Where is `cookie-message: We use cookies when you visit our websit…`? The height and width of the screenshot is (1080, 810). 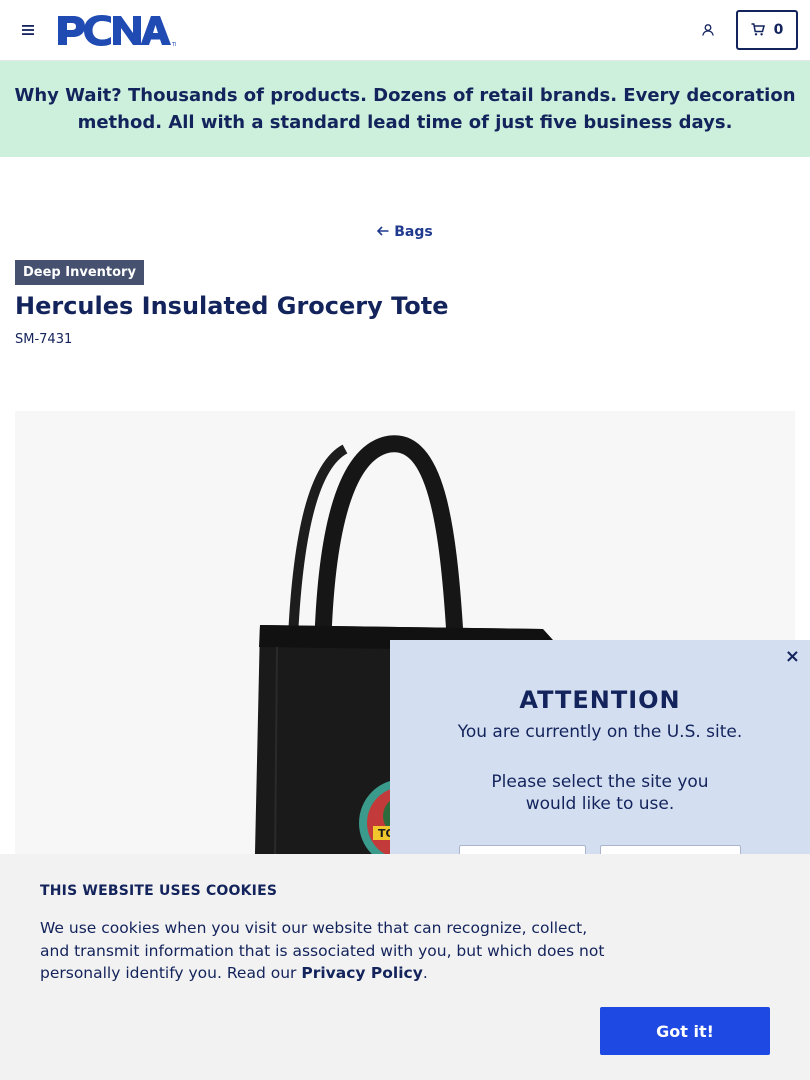 cookie-message: We use cookies when you visit our websit… is located at coordinates (330, 951).